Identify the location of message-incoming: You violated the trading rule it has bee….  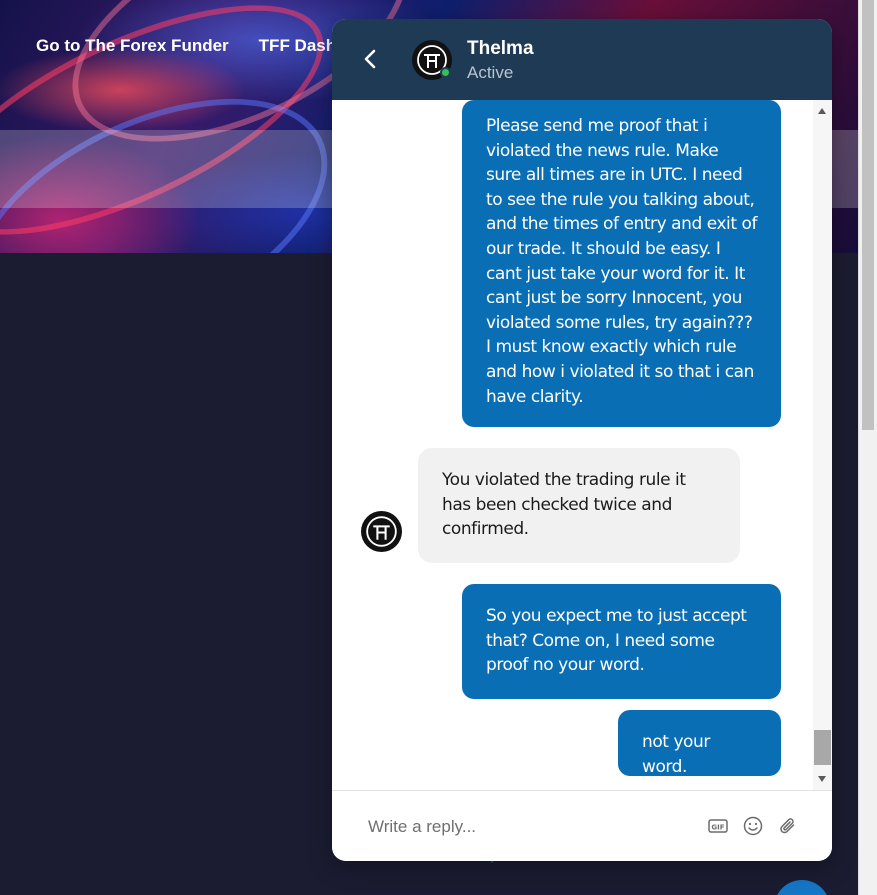
(579, 505).